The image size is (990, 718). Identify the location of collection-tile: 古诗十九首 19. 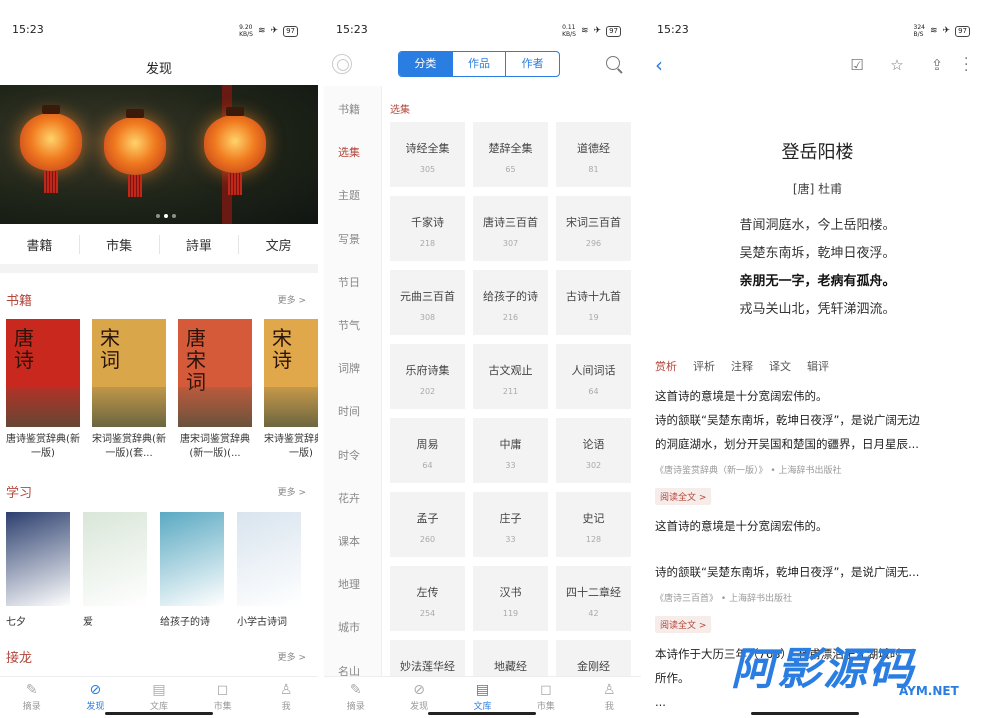
(593, 302).